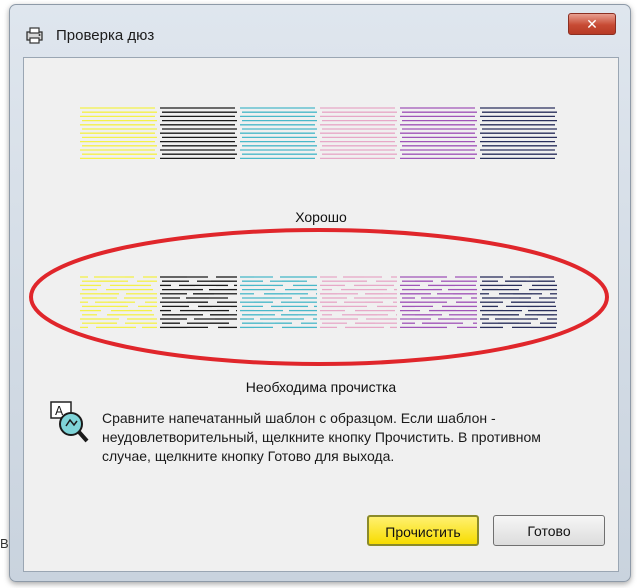 The image size is (637, 588). What do you see at coordinates (320, 28) in the screenshot?
I see `titlebar: Проверка дюз ✕` at bounding box center [320, 28].